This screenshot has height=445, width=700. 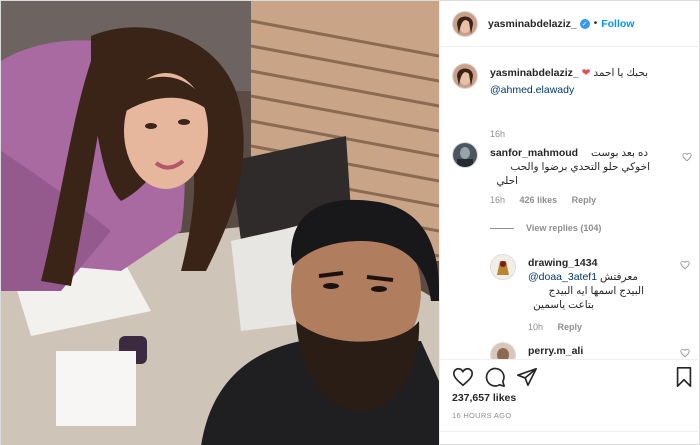 I want to click on comment-like-heart-icon, so click(x=687, y=157).